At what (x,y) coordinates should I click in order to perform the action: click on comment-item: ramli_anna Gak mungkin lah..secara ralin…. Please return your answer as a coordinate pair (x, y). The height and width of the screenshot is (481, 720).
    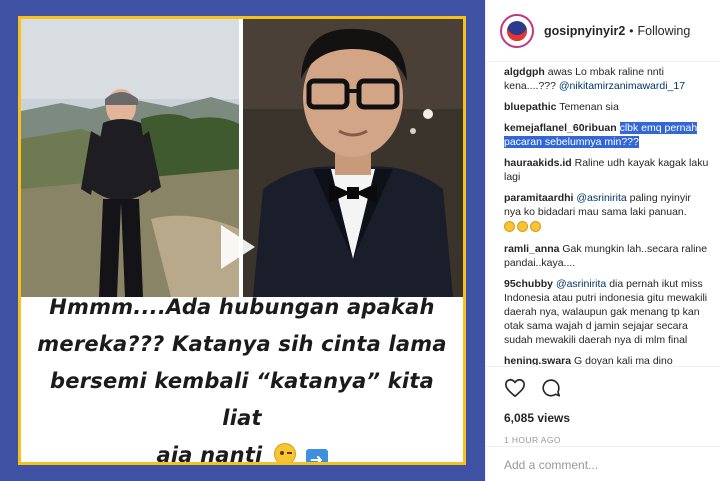
    Looking at the image, I should click on (606, 256).